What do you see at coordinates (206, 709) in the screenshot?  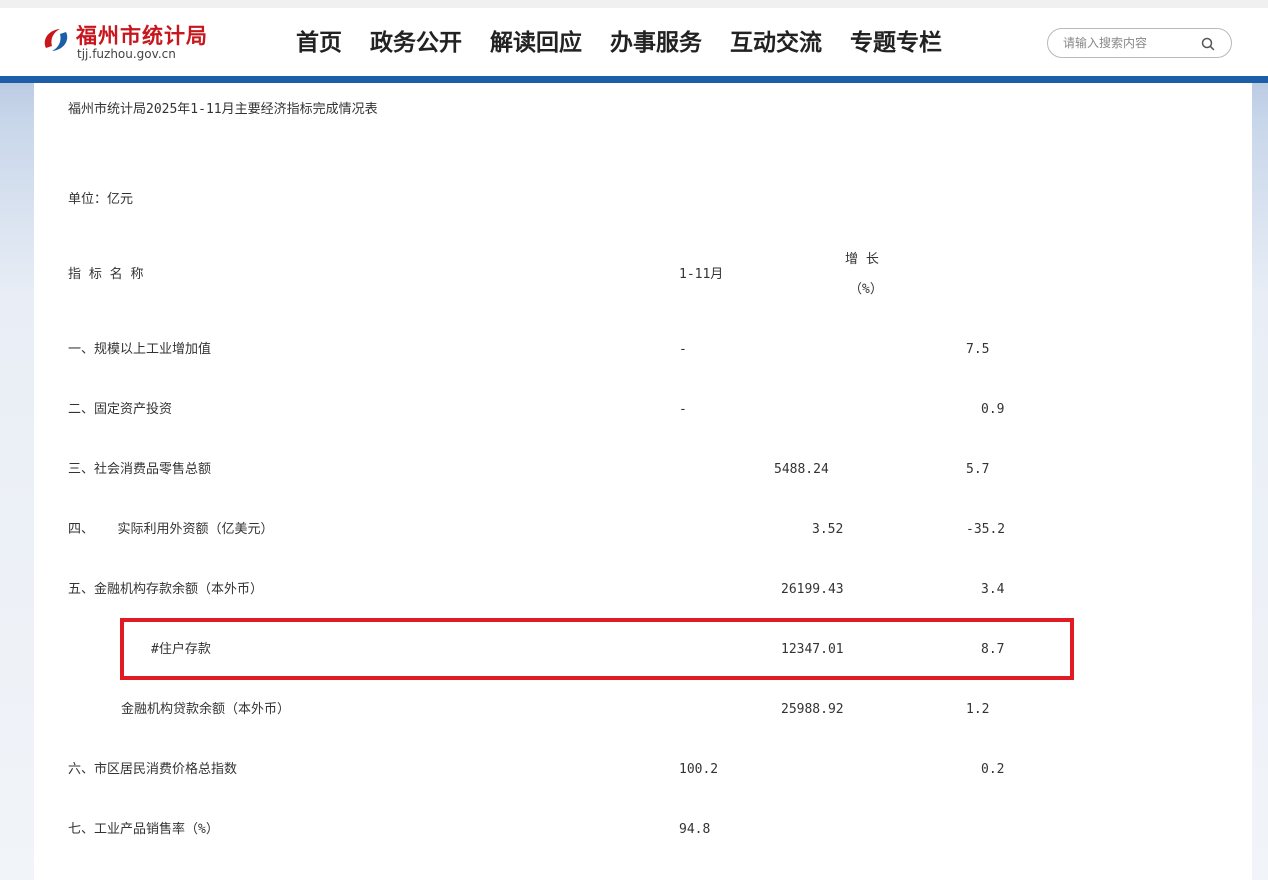 I see `row-name-loans: 金融机构贷款余额（本外币）` at bounding box center [206, 709].